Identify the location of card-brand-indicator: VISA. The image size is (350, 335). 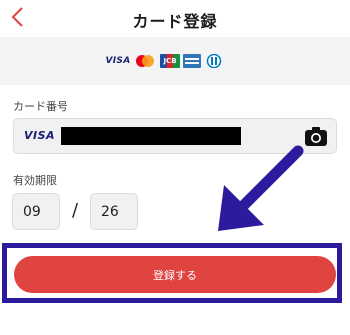
(40, 135).